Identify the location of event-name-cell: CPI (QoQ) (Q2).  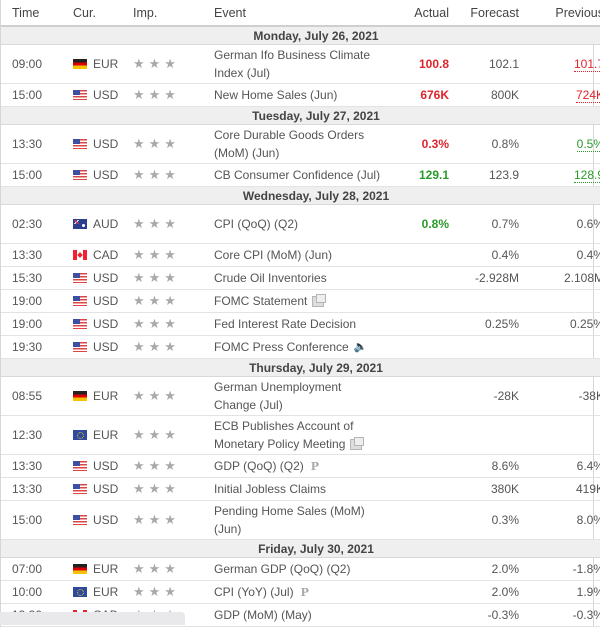
(298, 224).